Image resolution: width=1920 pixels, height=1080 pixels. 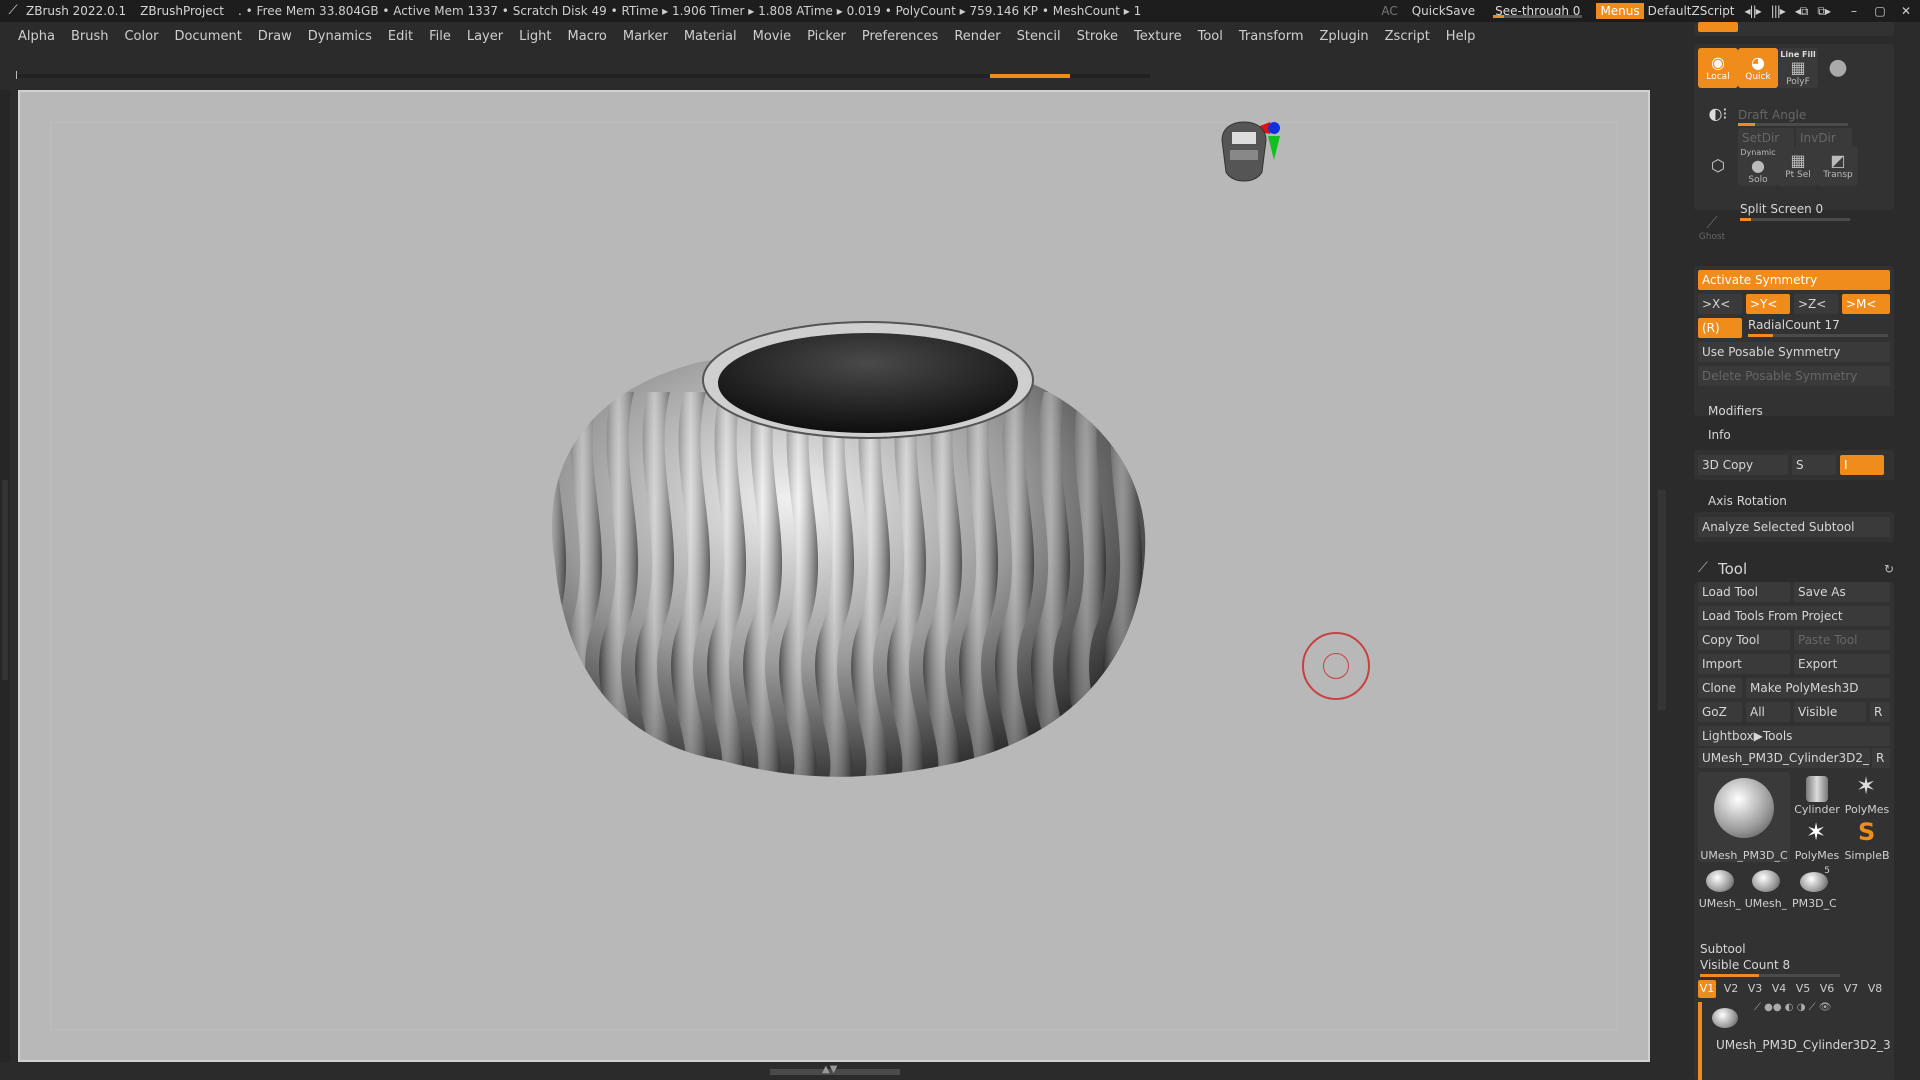 I want to click on view-tab-v8: V8, so click(x=1875, y=989).